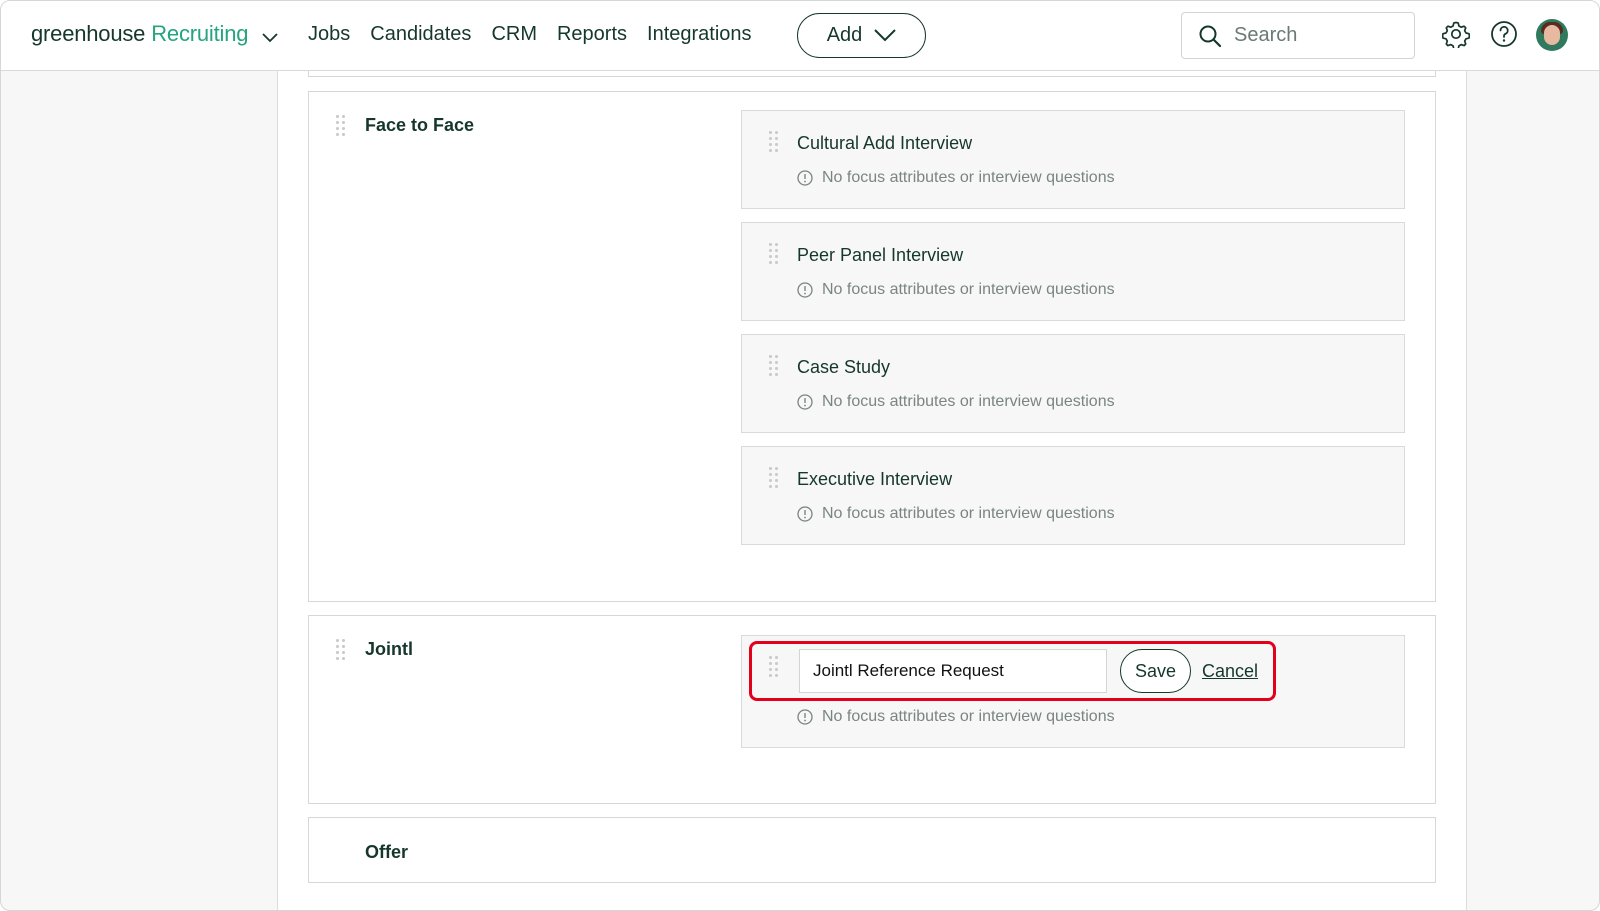  I want to click on interview-title: Executive Interview, so click(874, 479).